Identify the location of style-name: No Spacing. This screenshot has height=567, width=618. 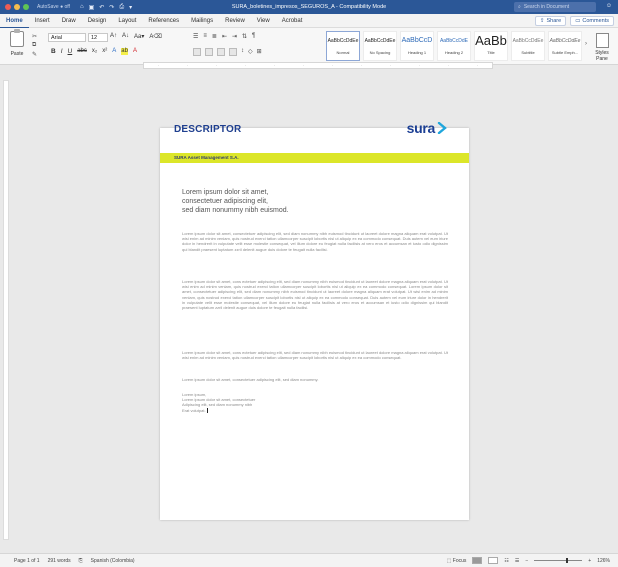
(380, 52).